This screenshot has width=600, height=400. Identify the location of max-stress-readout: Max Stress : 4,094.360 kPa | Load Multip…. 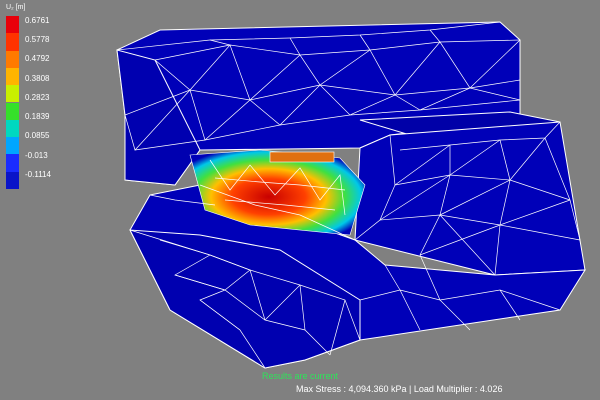
(399, 389).